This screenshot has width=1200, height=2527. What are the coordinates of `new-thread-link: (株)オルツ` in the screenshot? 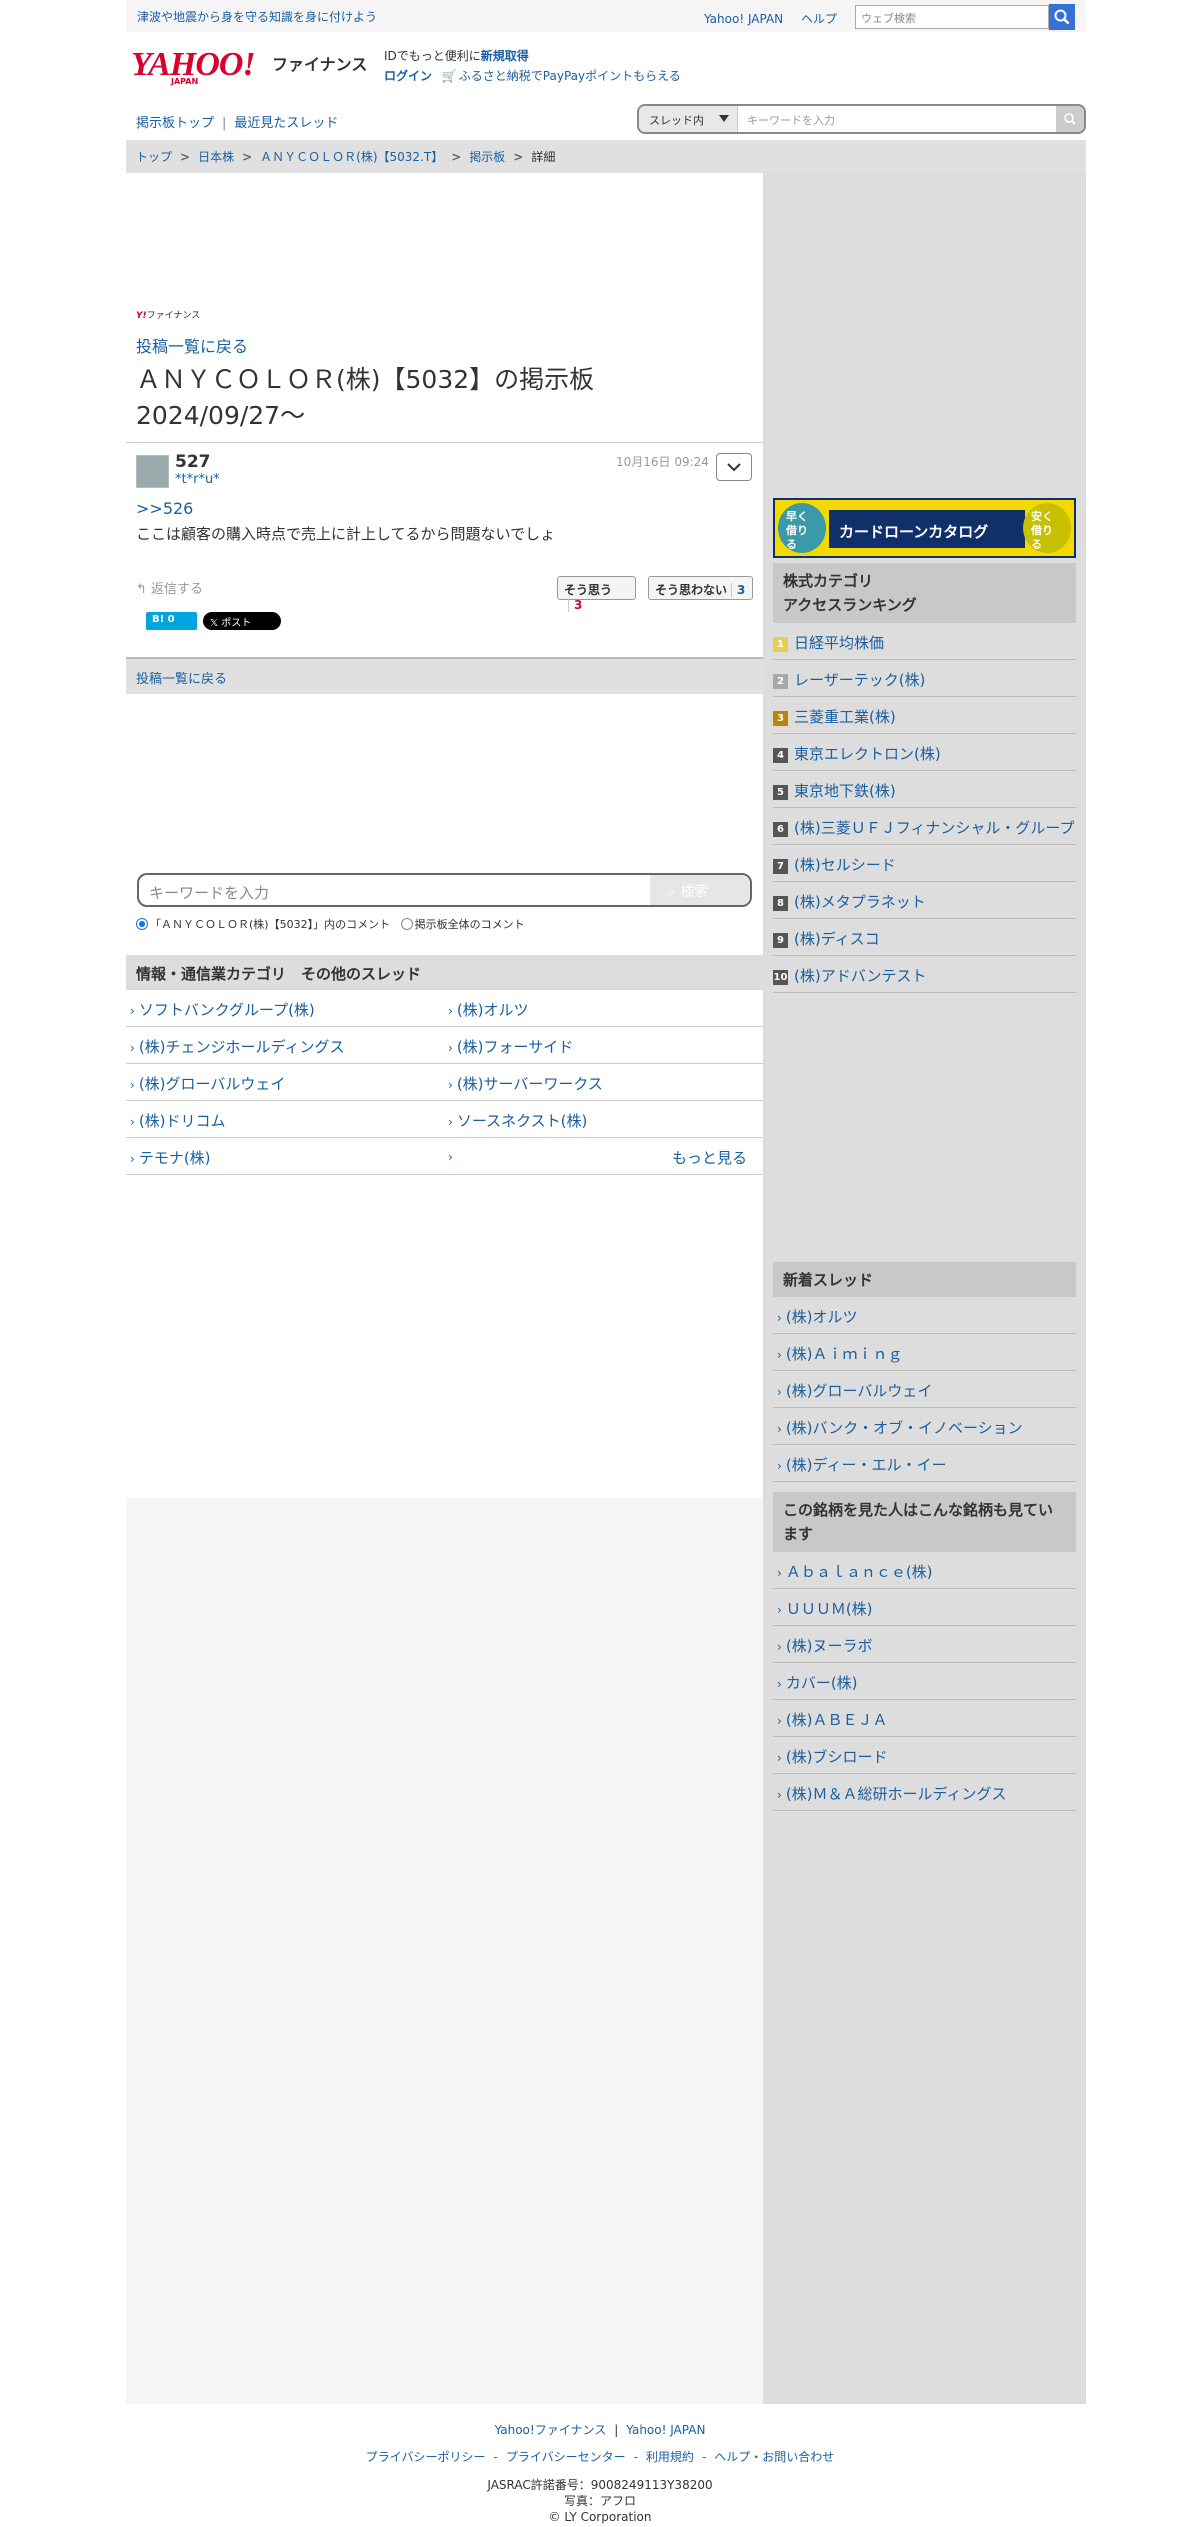 It's located at (924, 1315).